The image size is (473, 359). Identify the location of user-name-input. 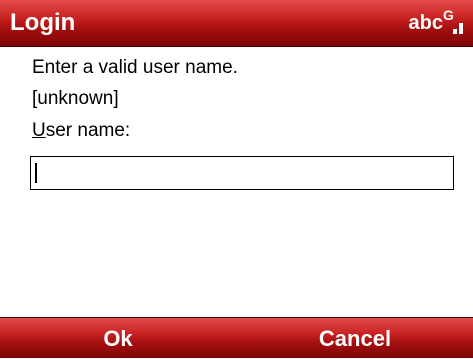
(242, 173).